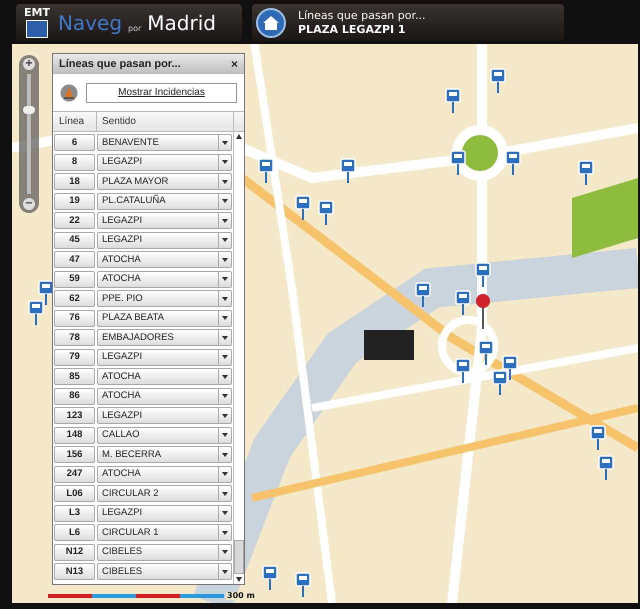 The image size is (640, 609). Describe the element at coordinates (164, 143) in the screenshot. I see `direction-dropdown: BENAVENTE` at that location.